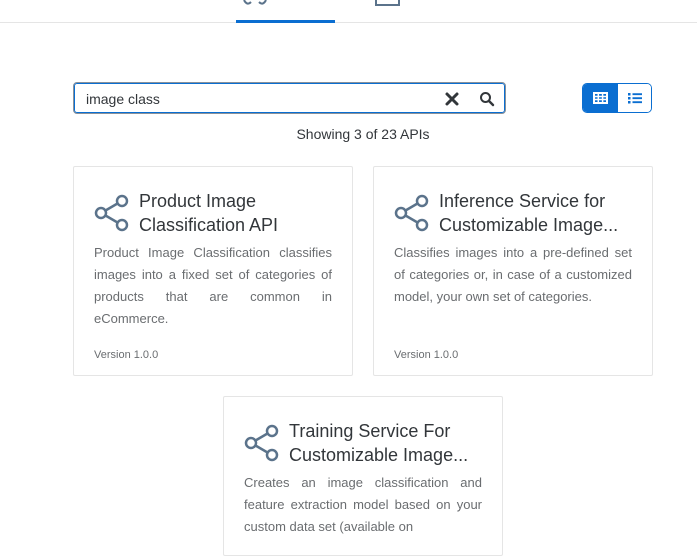  Describe the element at coordinates (256, 99) in the screenshot. I see `search-input` at that location.